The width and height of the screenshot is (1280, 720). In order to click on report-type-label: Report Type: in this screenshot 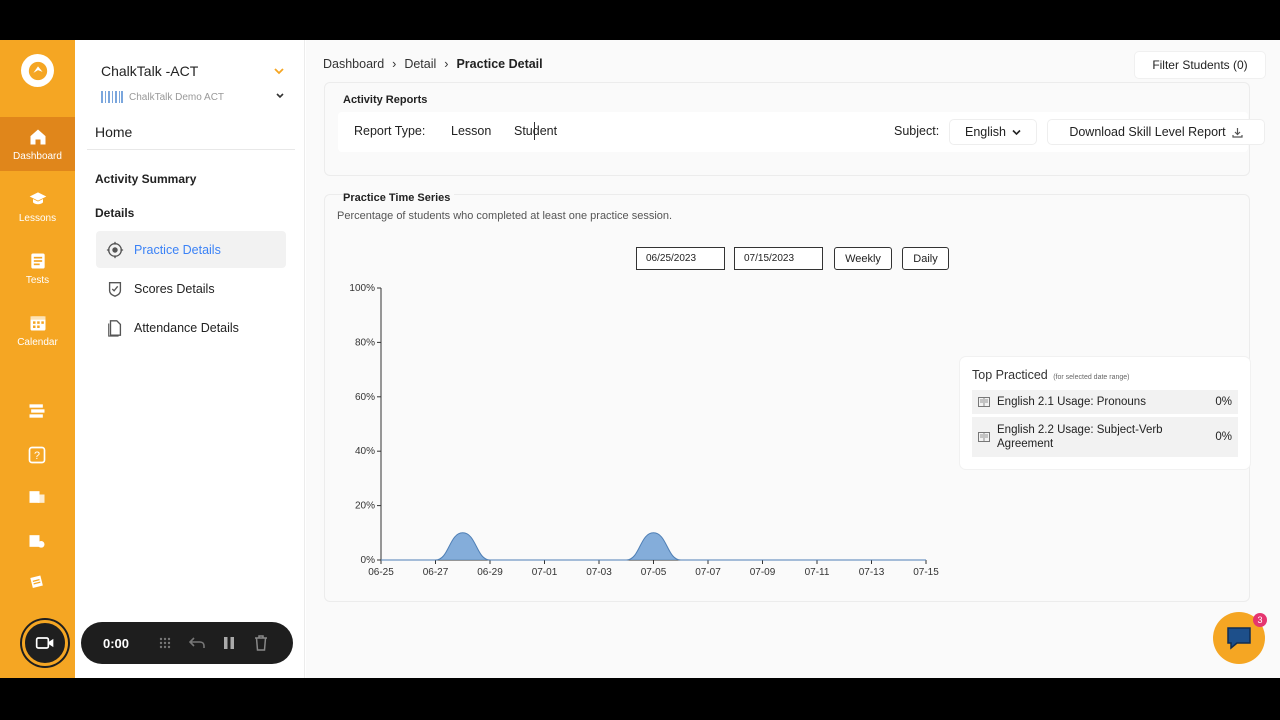, I will do `click(390, 131)`.